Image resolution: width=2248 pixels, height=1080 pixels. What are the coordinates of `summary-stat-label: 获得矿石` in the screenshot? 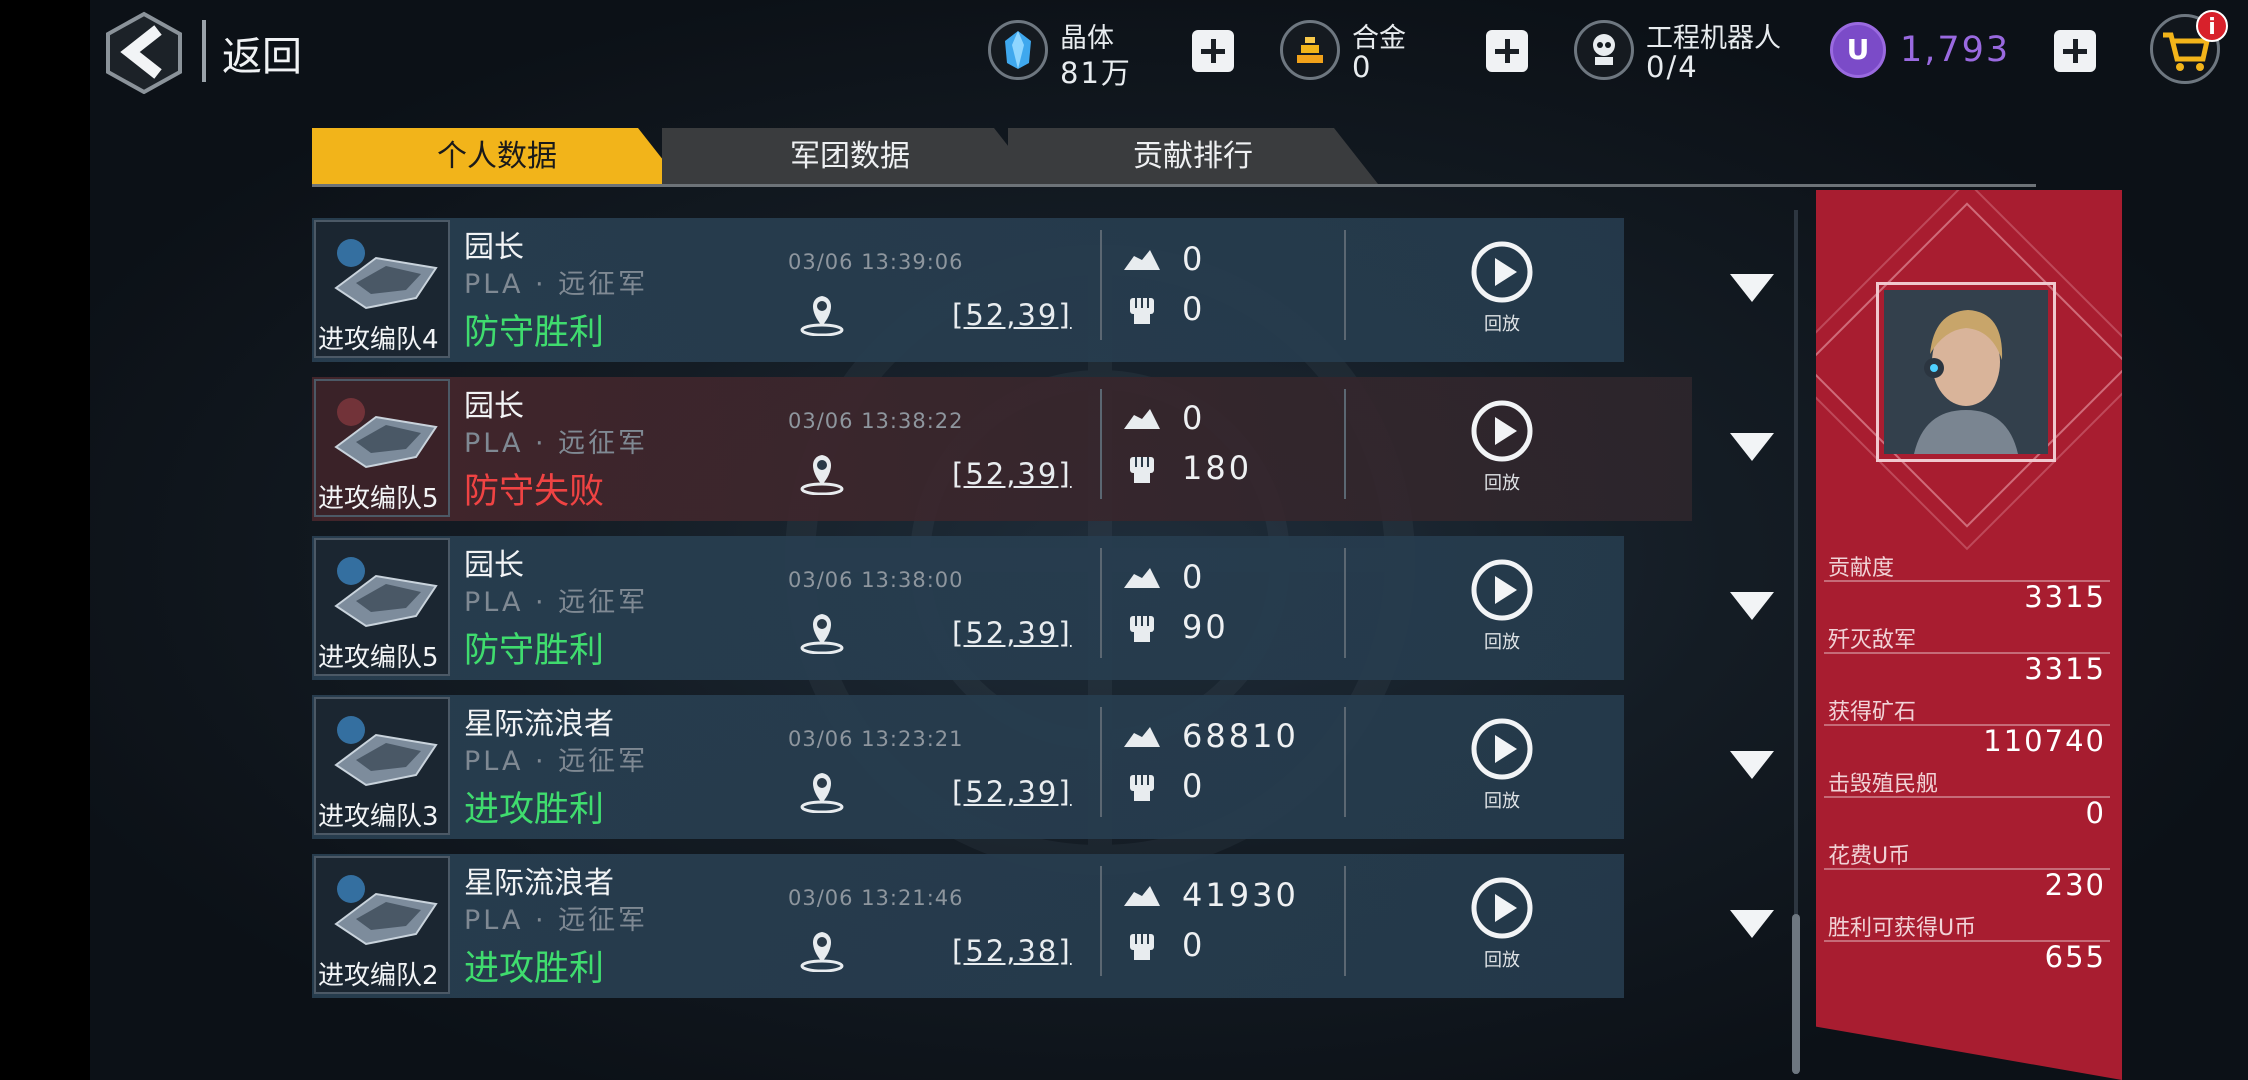 It's located at (1872, 712).